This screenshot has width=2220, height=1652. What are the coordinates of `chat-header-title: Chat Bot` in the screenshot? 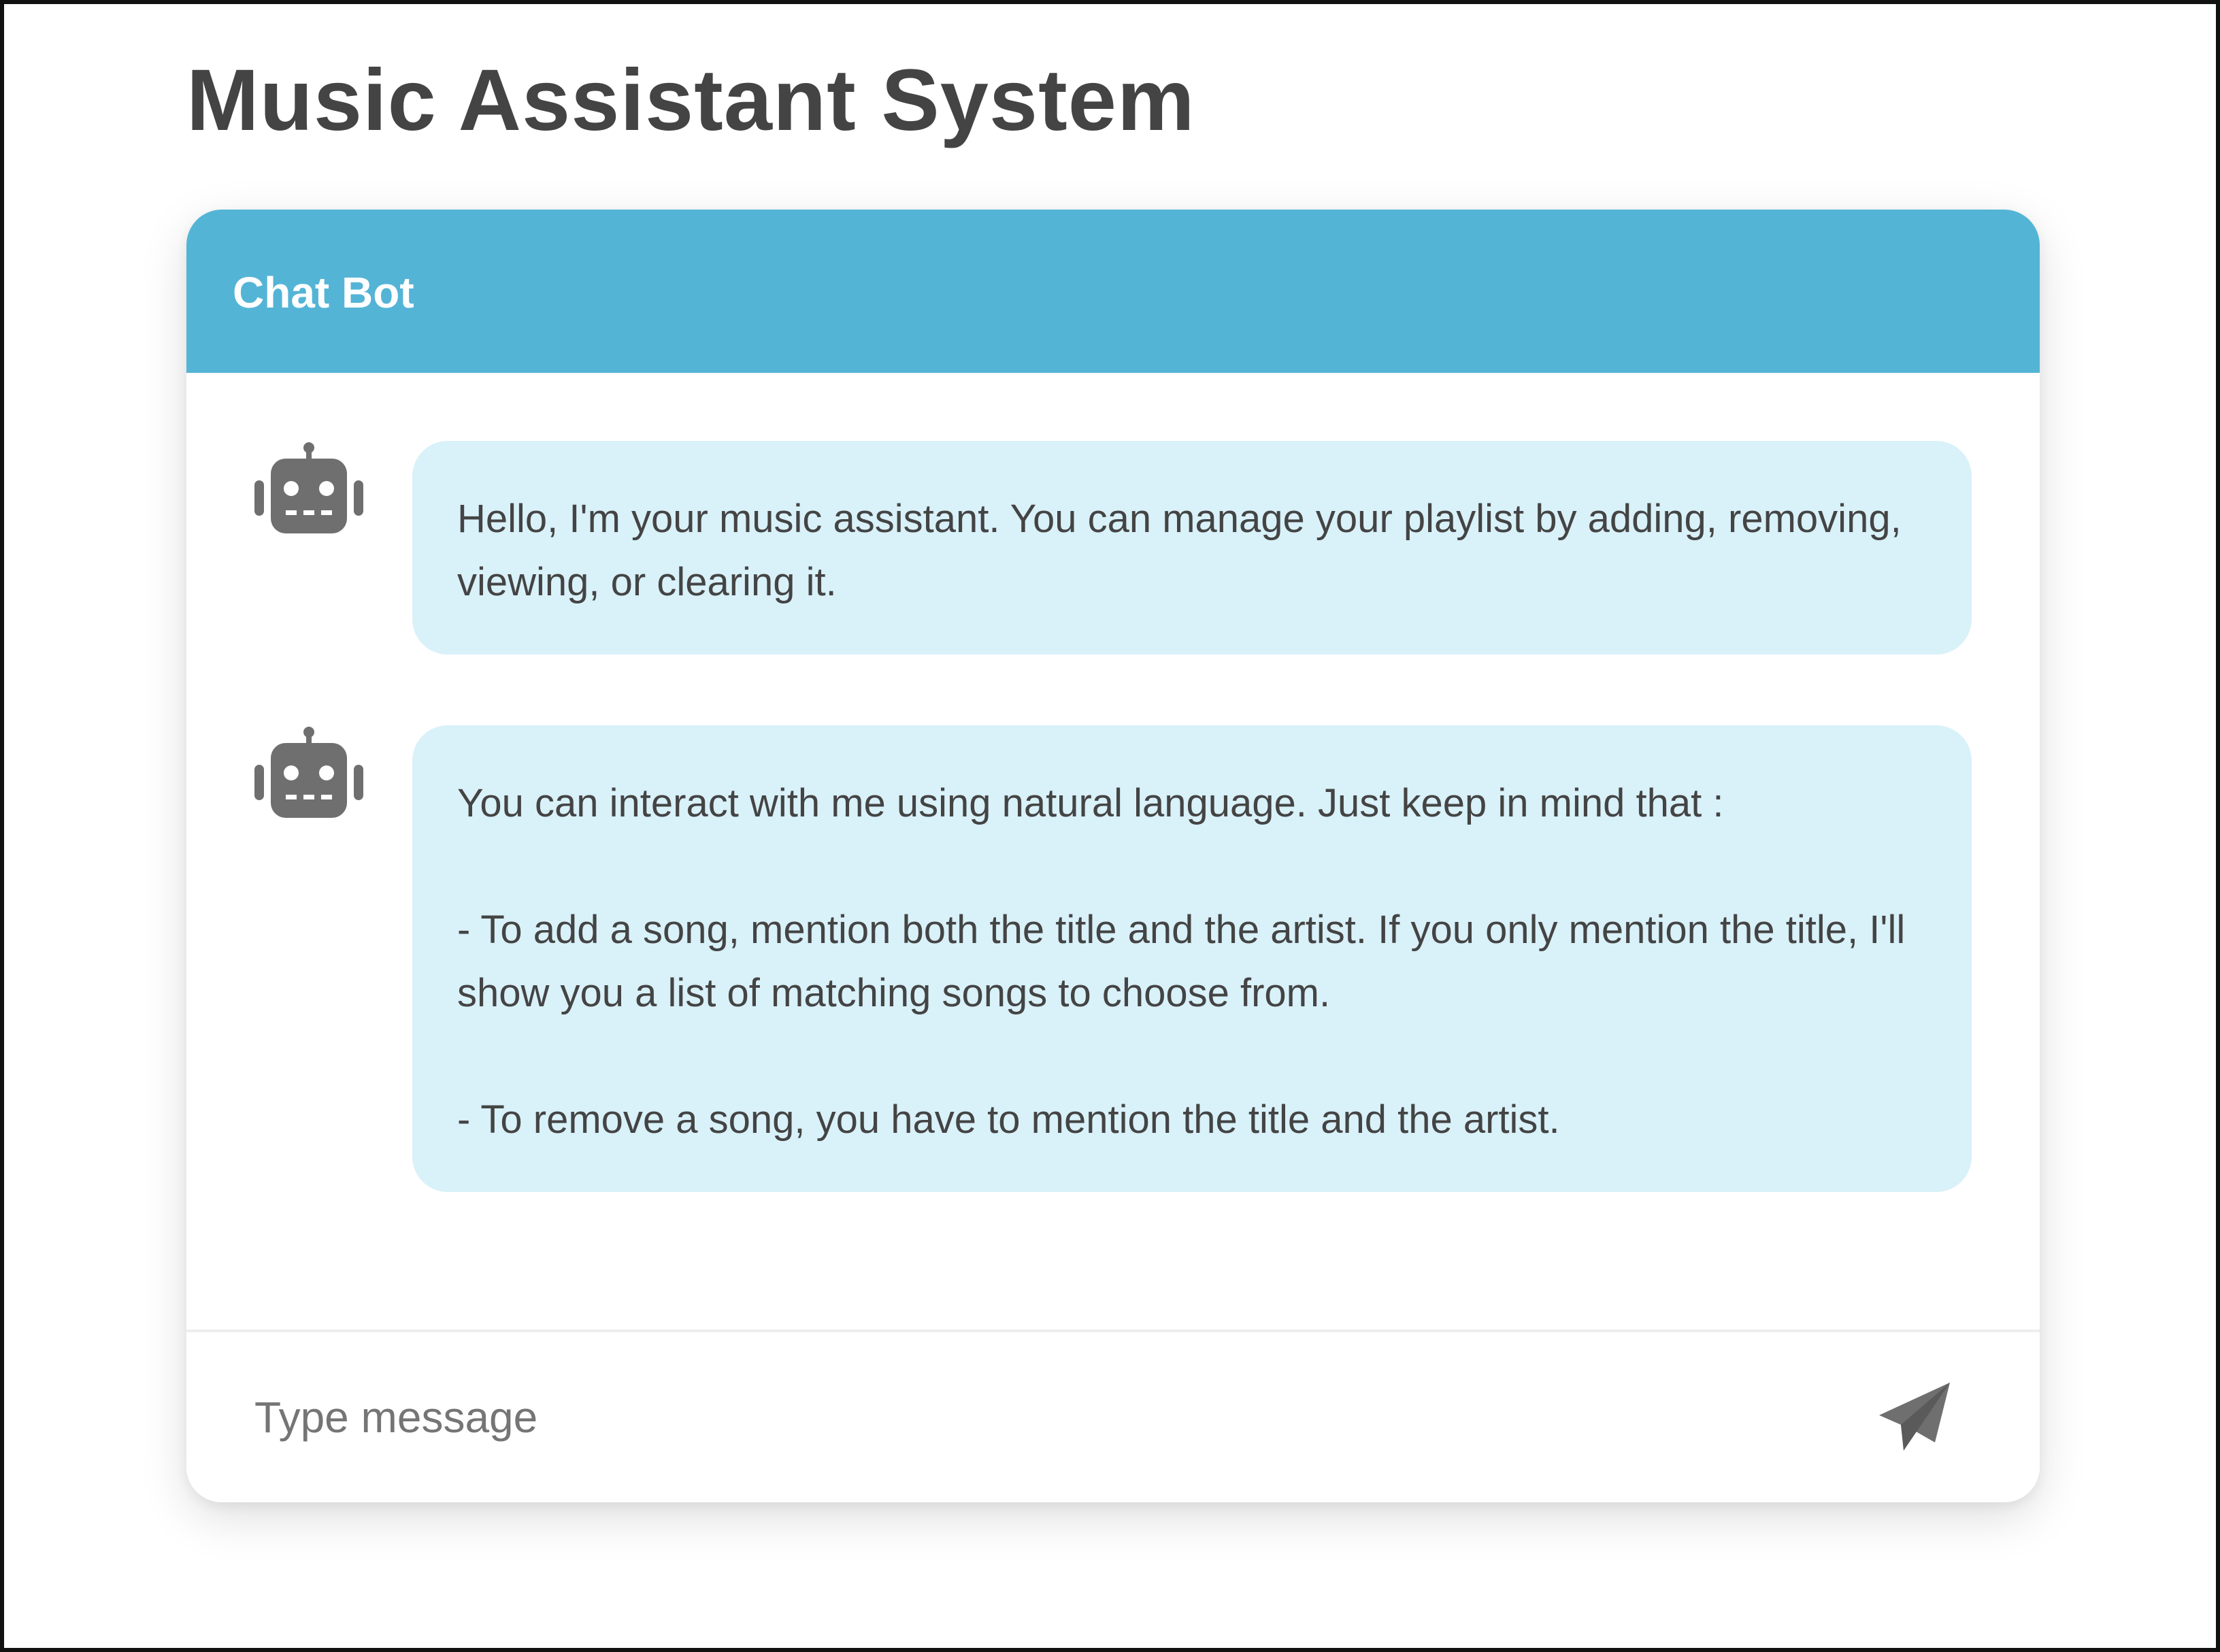 It's located at (323, 292).